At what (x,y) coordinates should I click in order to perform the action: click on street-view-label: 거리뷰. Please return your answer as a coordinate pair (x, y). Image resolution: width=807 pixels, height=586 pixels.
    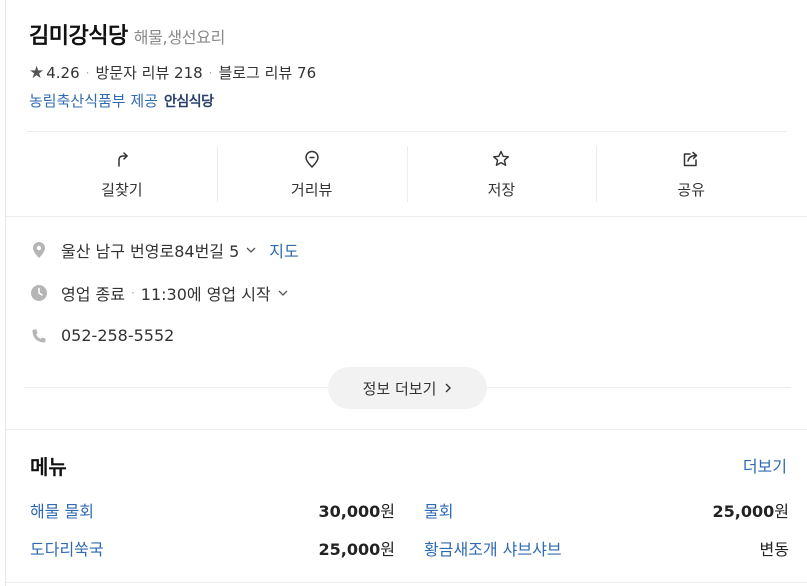
    Looking at the image, I should click on (311, 189).